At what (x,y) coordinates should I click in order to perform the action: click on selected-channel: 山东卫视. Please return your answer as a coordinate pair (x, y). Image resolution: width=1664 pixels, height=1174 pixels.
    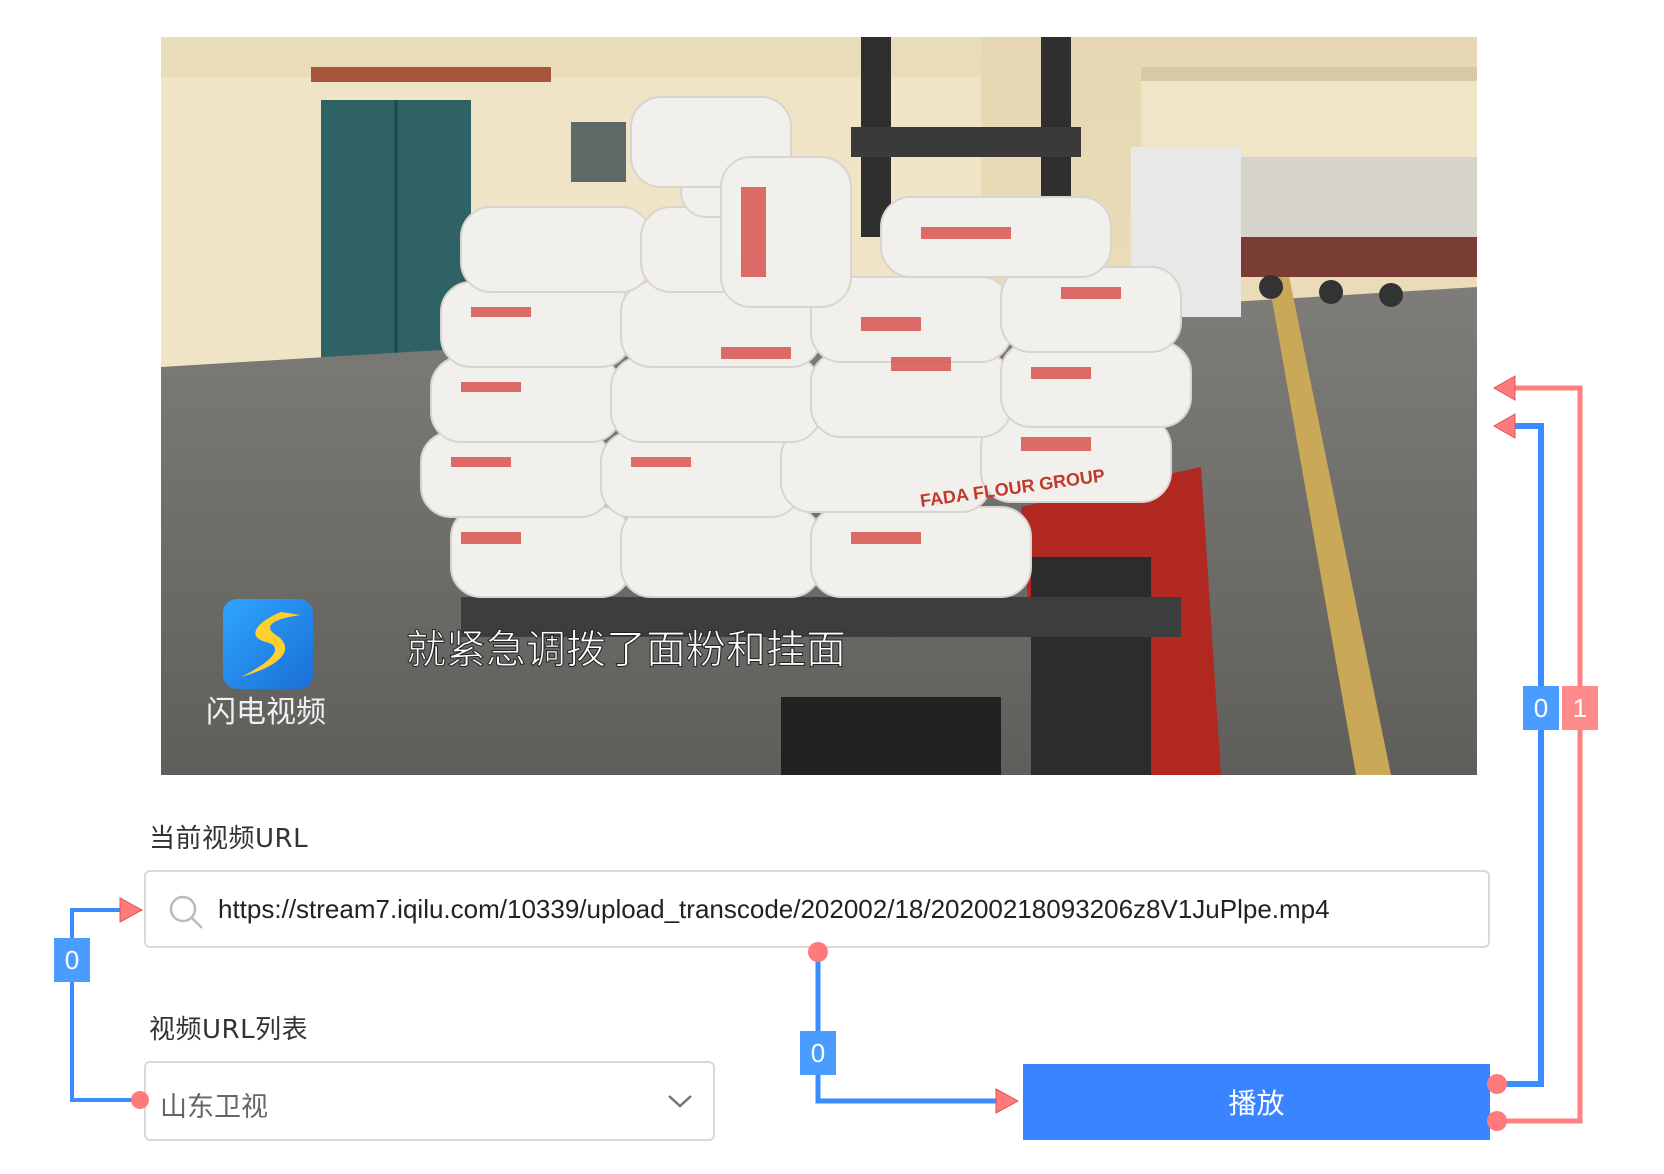
    Looking at the image, I should click on (214, 1107).